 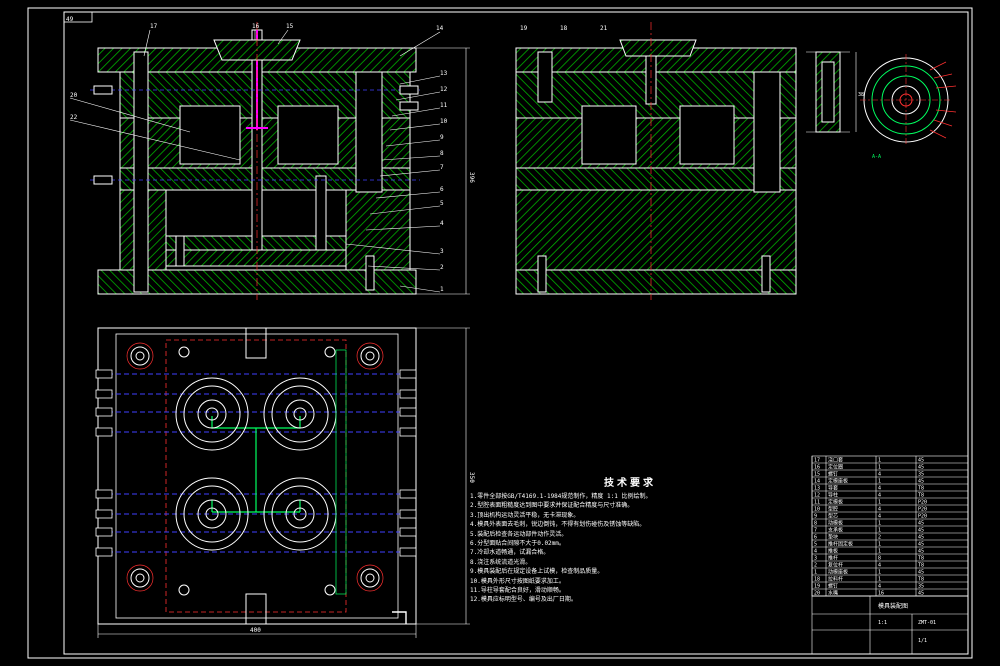 I want to click on bom-cell: 螺钉, so click(x=833, y=586).